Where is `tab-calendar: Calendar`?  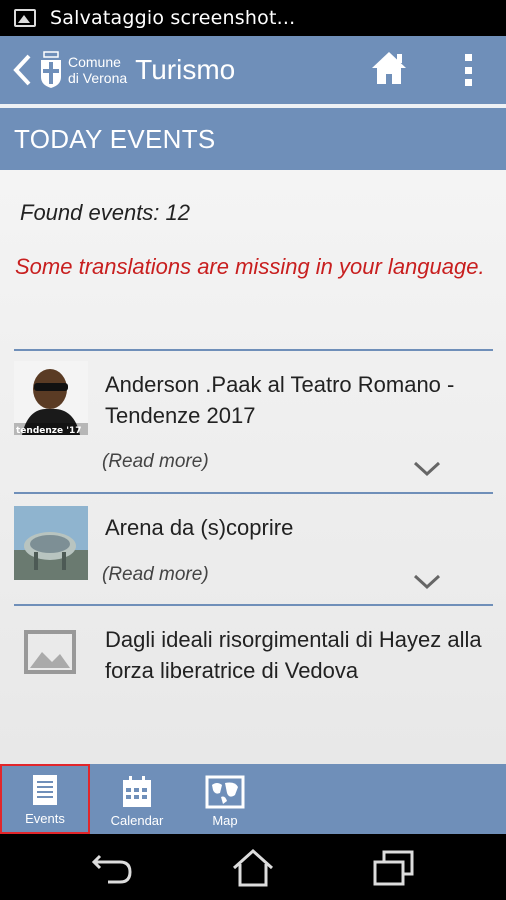 tab-calendar: Calendar is located at coordinates (137, 799).